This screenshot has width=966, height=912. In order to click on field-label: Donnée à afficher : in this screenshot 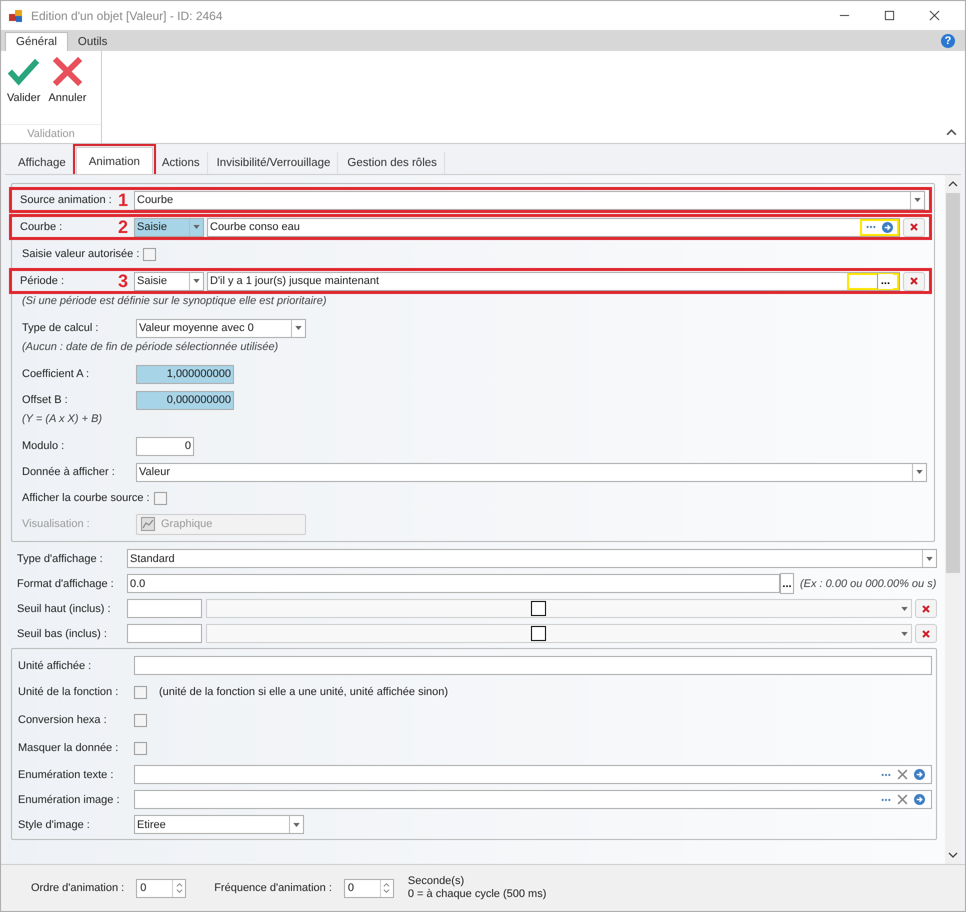, I will do `click(68, 472)`.